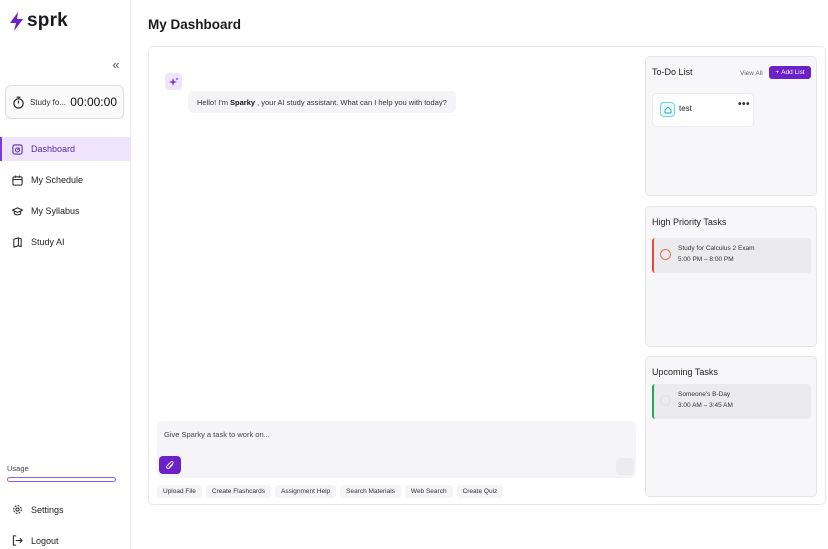 This screenshot has height=549, width=828. I want to click on sidebar-item-label: Dashboard, so click(53, 149).